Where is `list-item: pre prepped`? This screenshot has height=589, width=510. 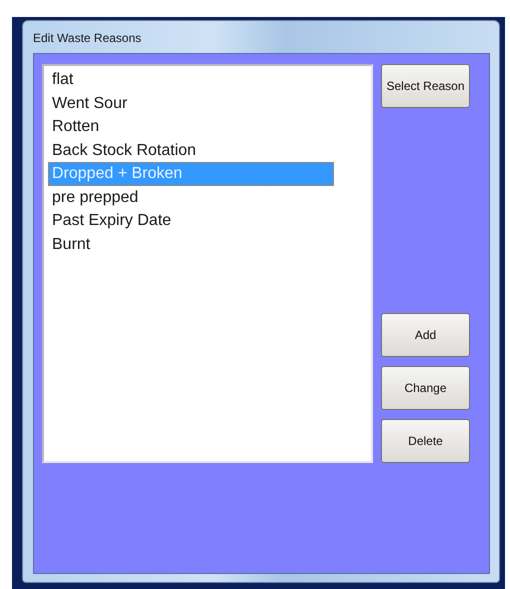 list-item: pre prepped is located at coordinates (191, 197).